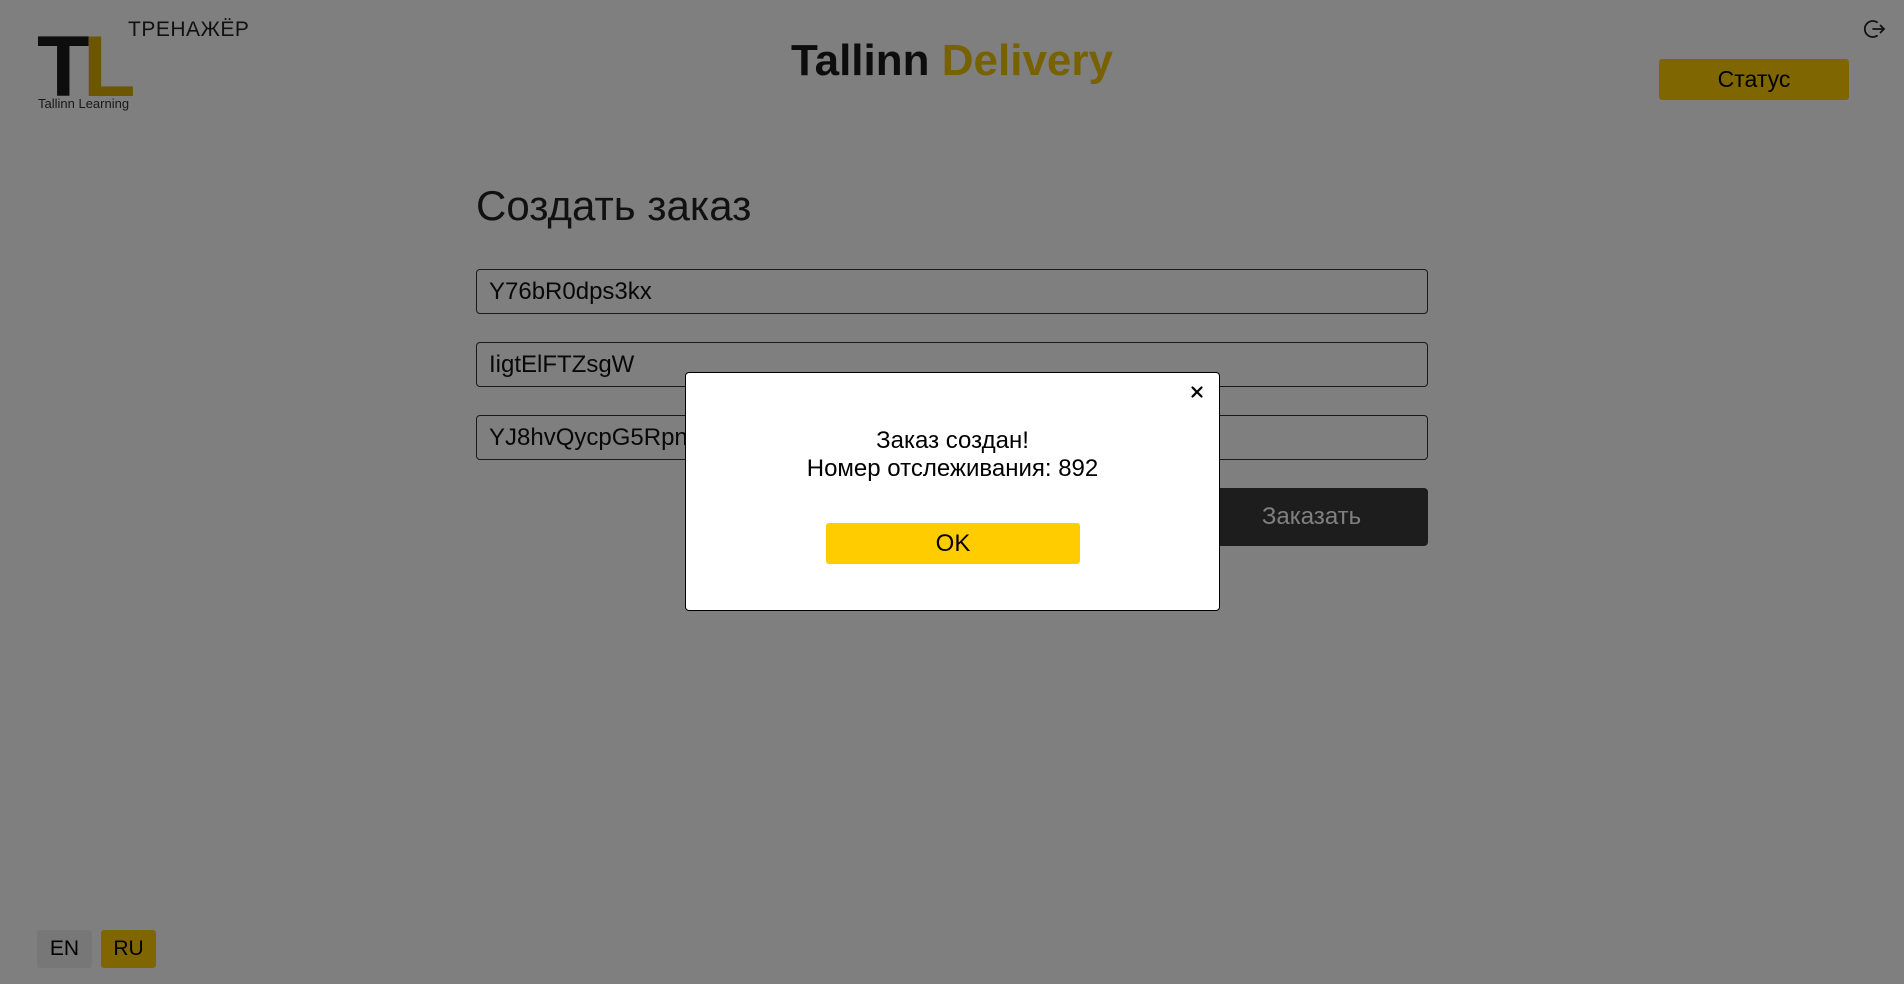 The height and width of the screenshot is (984, 1904). Describe the element at coordinates (1197, 392) in the screenshot. I see `close-icon` at that location.